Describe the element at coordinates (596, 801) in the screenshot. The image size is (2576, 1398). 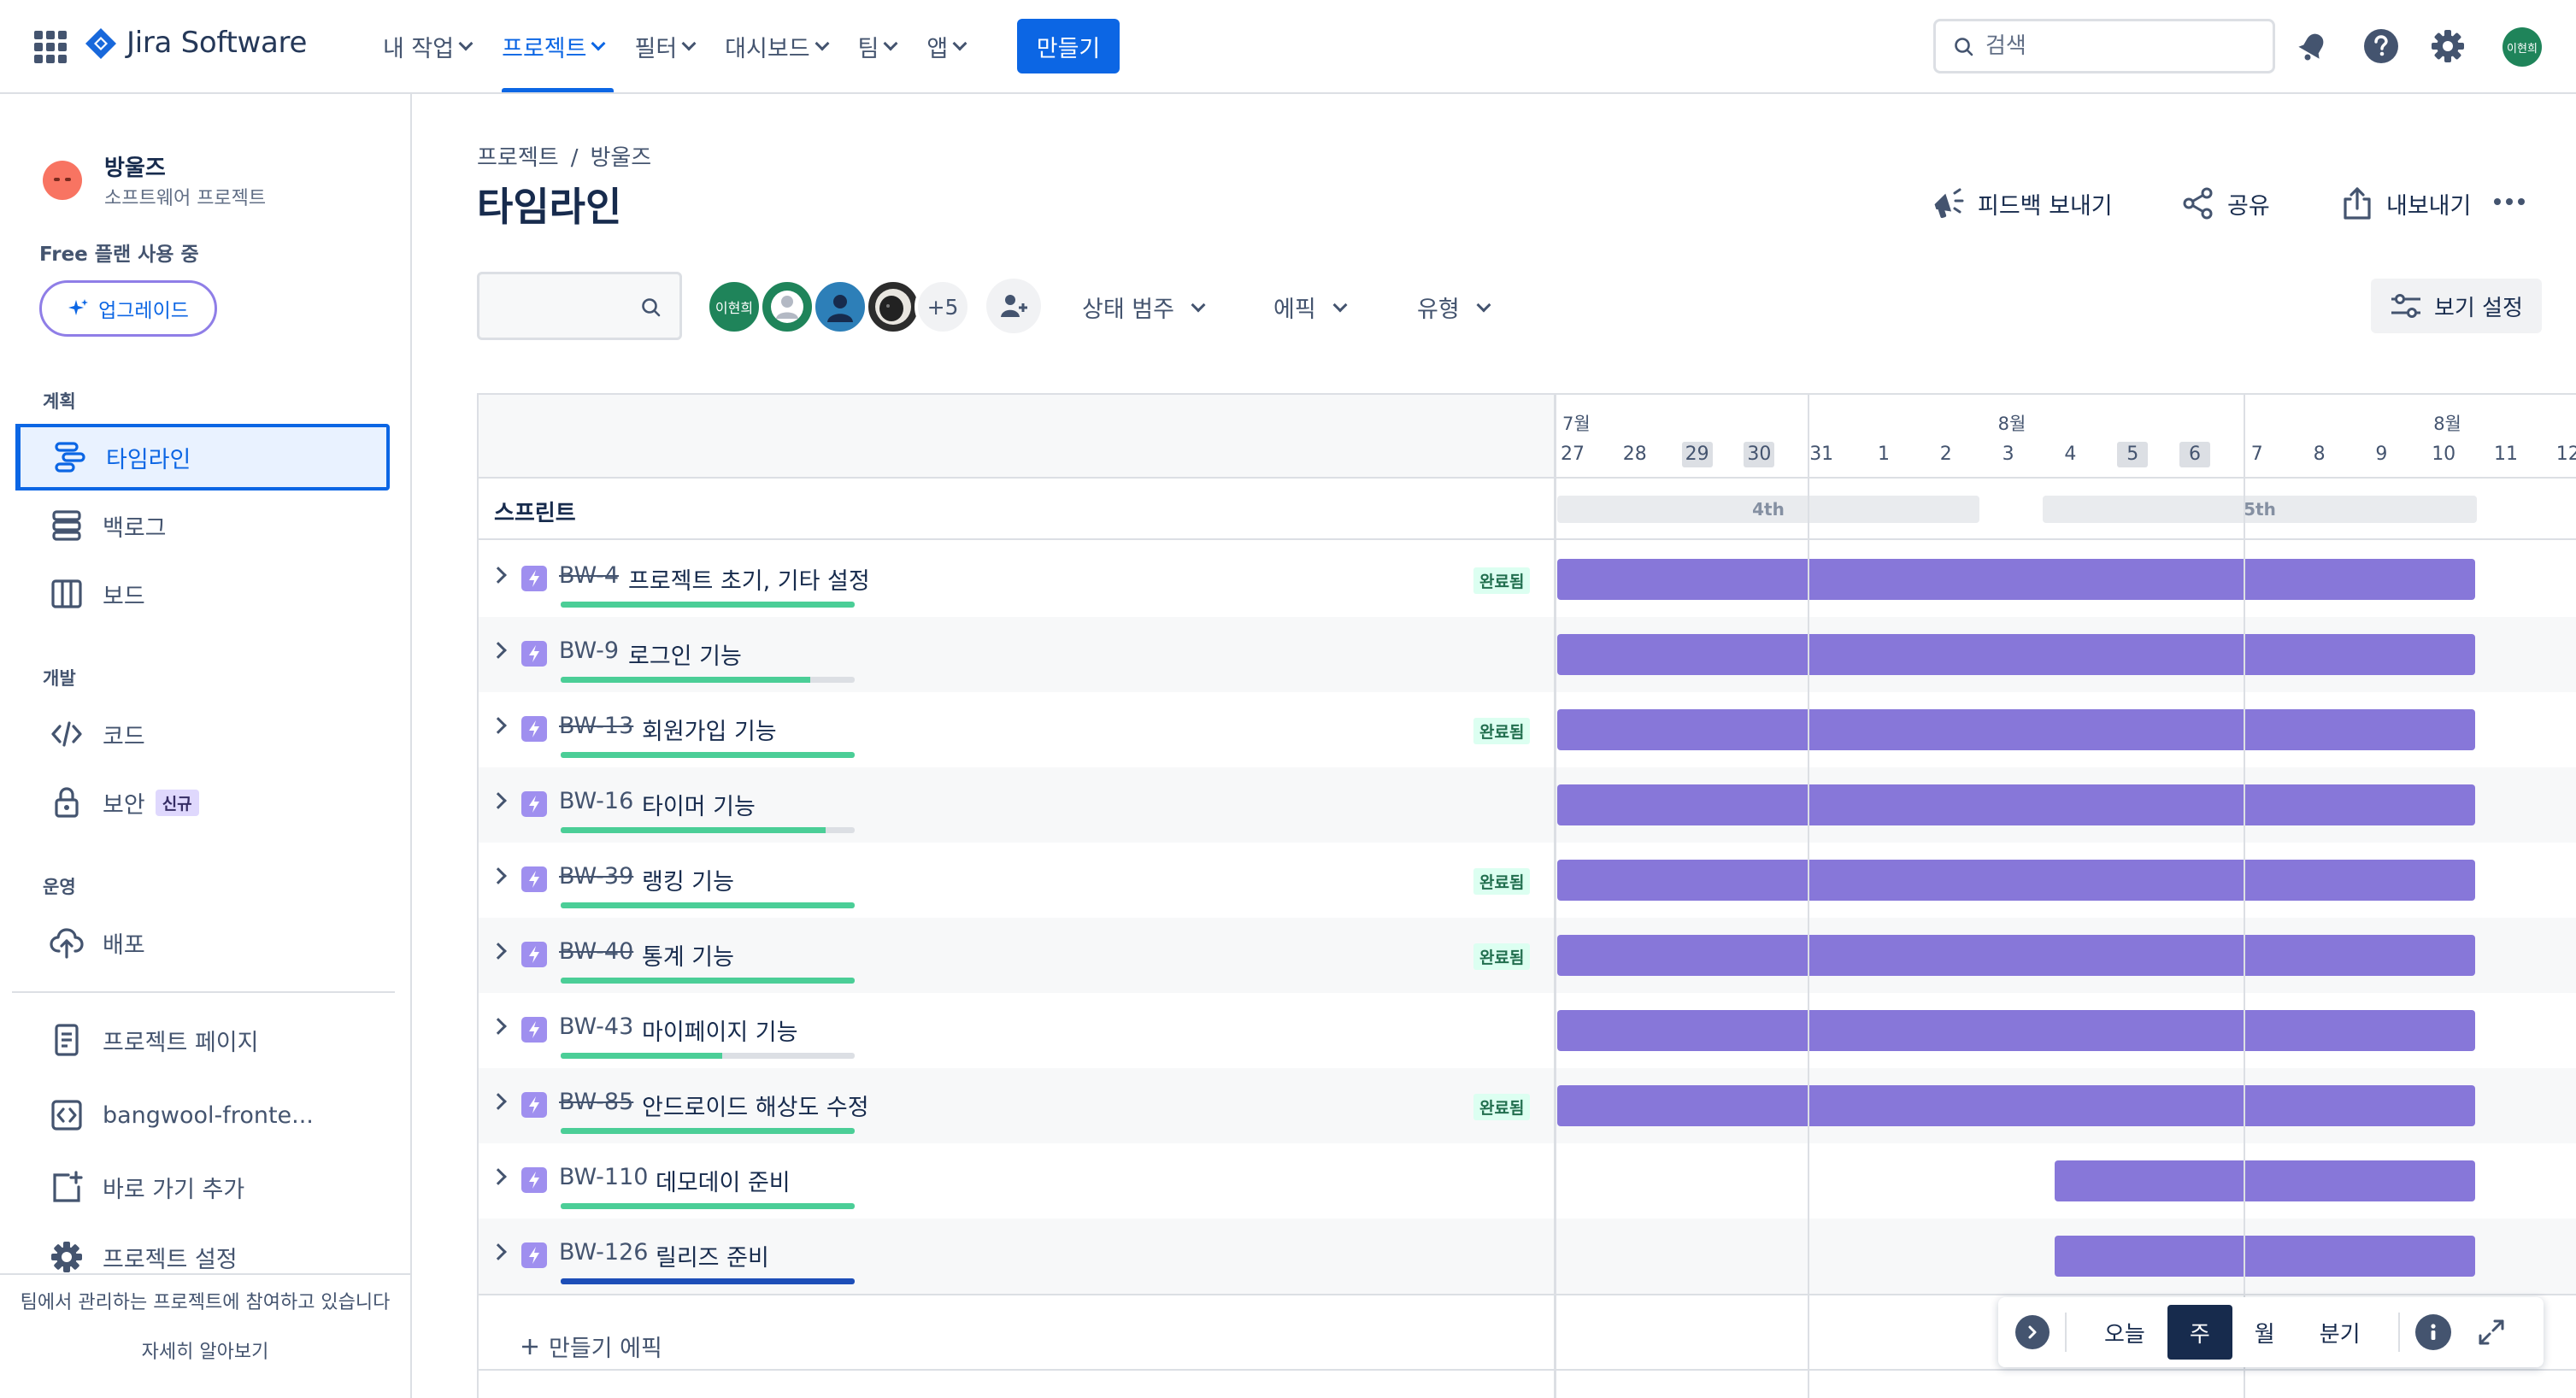
I see `epic-key: BW-16` at that location.